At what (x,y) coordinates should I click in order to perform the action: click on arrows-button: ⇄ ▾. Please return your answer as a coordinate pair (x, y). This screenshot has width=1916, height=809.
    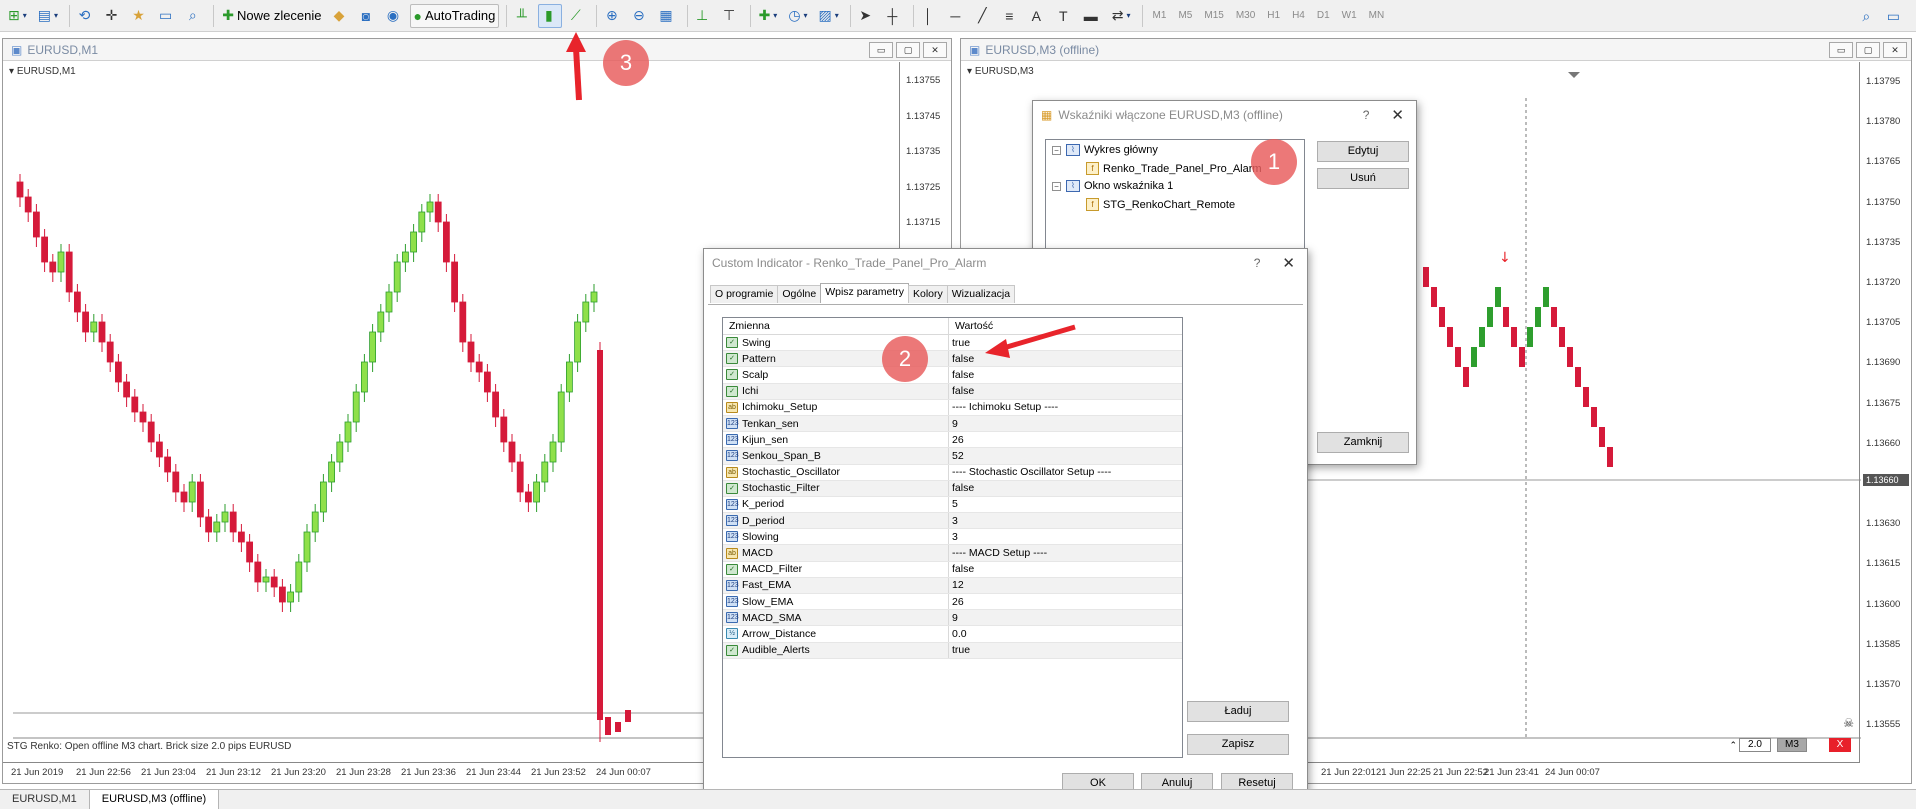
    Looking at the image, I should click on (1121, 16).